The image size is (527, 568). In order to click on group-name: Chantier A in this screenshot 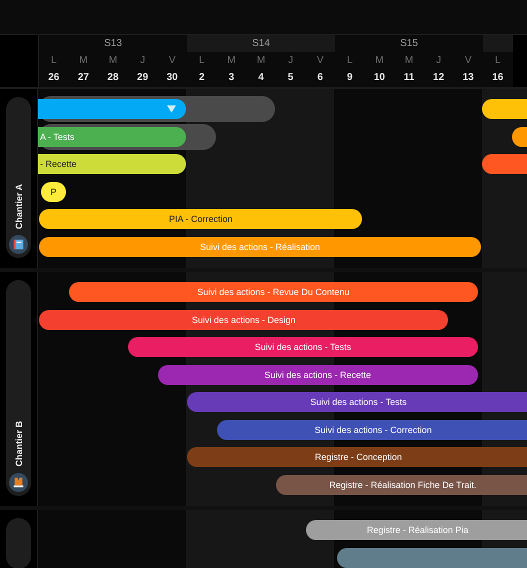, I will do `click(19, 206)`.